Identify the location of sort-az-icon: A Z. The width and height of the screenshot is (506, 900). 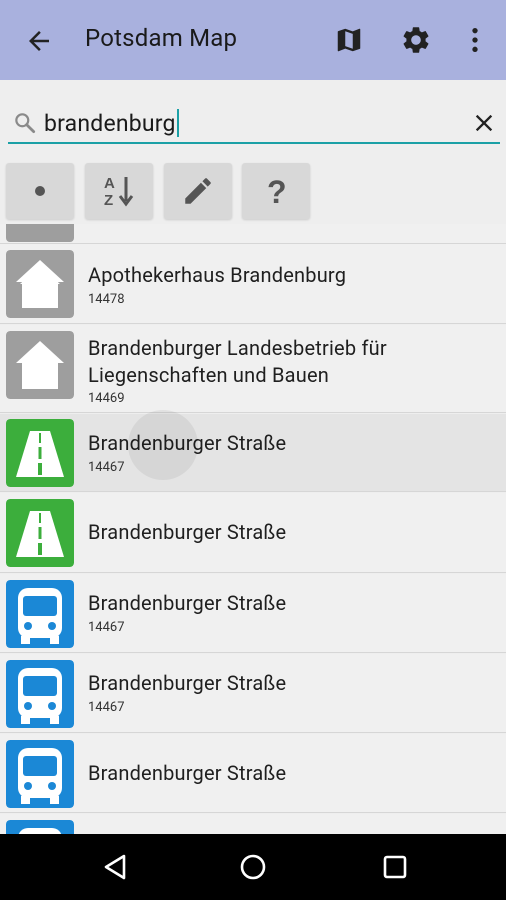
(119, 192).